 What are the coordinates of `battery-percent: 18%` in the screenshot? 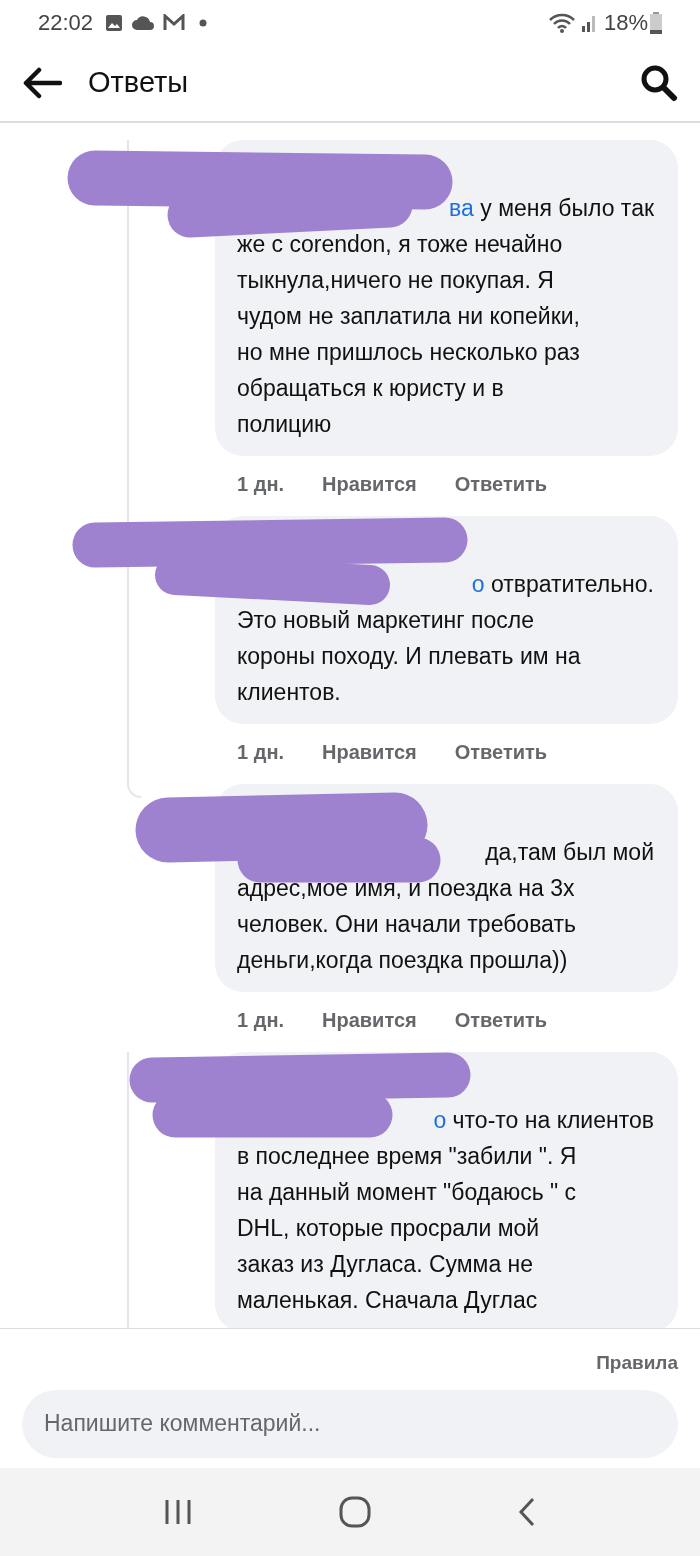 It's located at (625, 23).